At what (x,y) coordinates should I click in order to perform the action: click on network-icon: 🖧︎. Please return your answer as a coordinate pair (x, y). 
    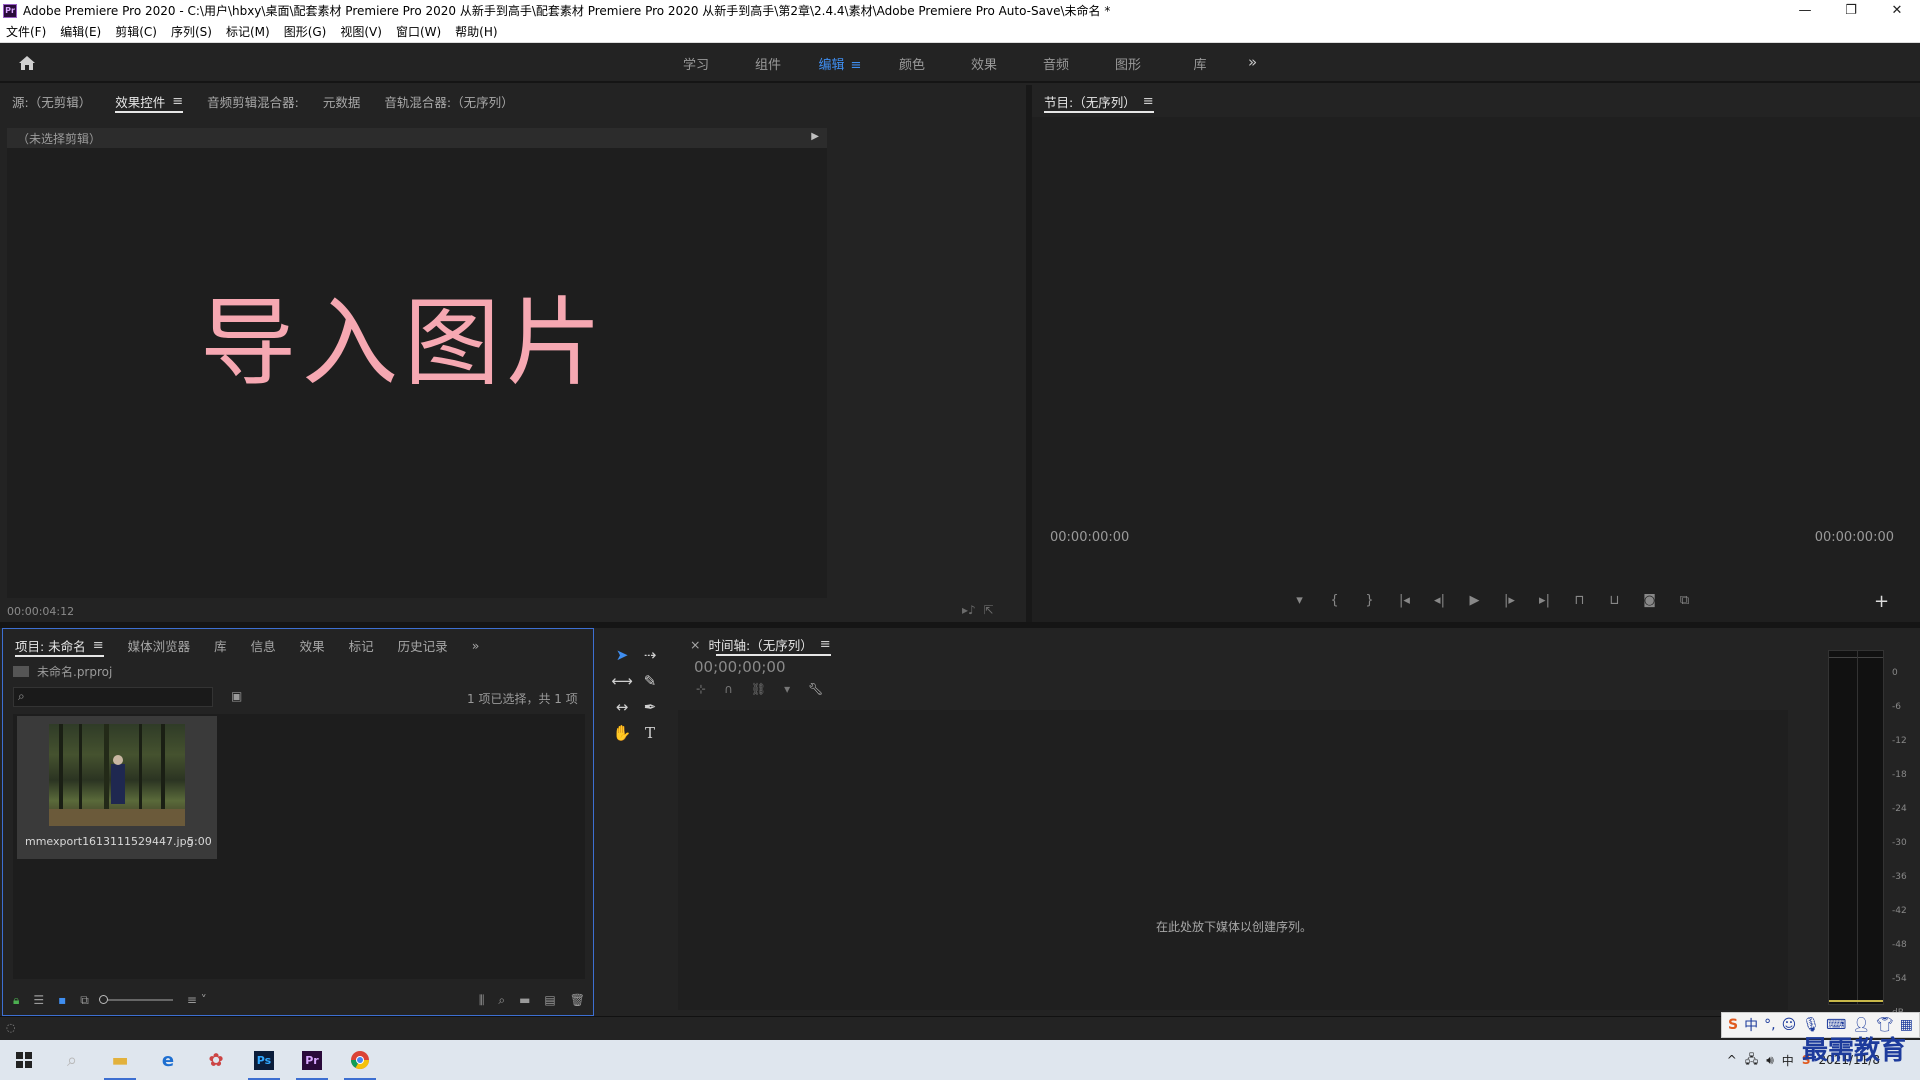
    Looking at the image, I should click on (1751, 1060).